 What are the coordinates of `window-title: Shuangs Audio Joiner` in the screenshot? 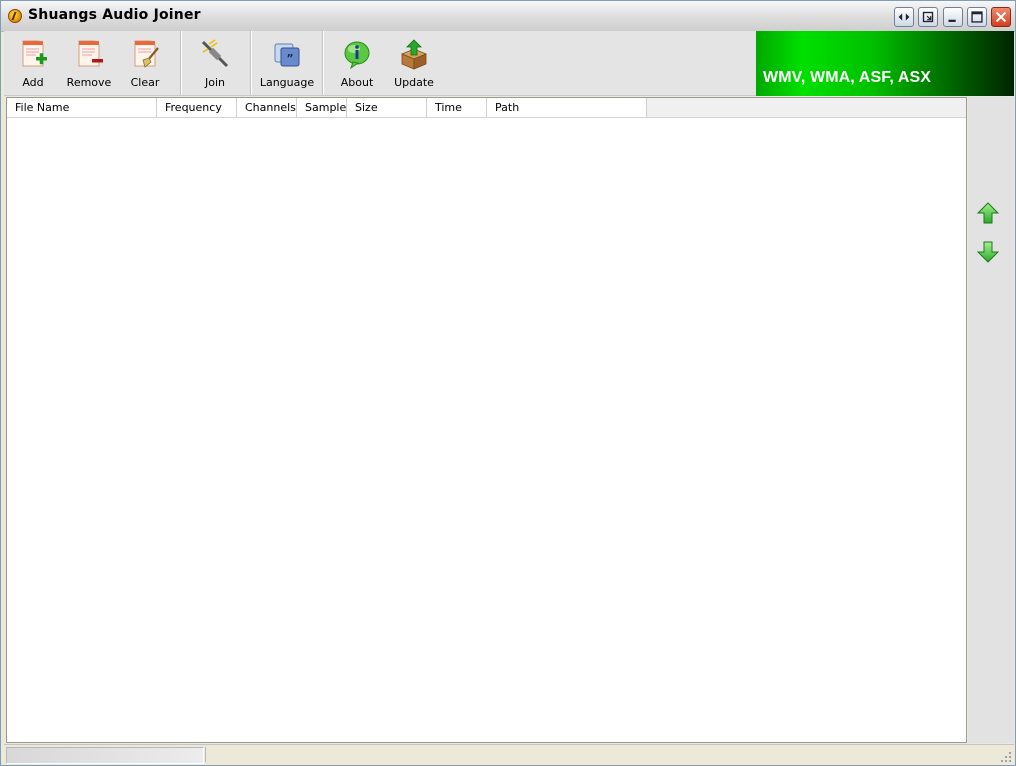 It's located at (114, 15).